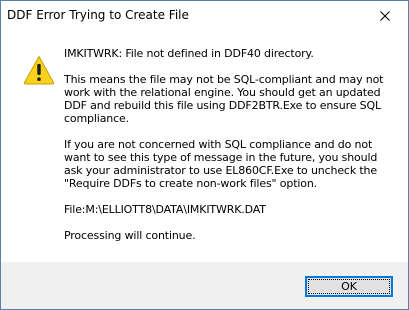 Image resolution: width=409 pixels, height=310 pixels. I want to click on file-path: File:M:\ELLIOTT8\DATA\IMKITWRK.DAT, so click(231, 209).